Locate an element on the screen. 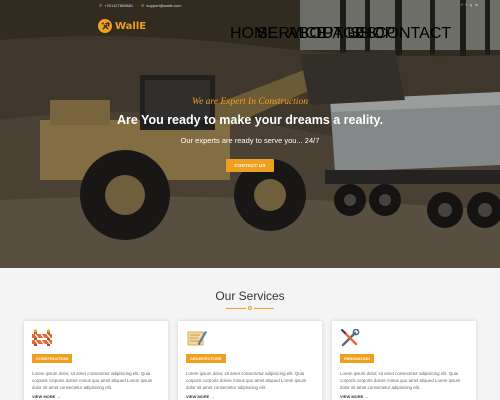 This screenshot has height=400, width=500. phone-contact: ✆ +201127859881 is located at coordinates (116, 5).